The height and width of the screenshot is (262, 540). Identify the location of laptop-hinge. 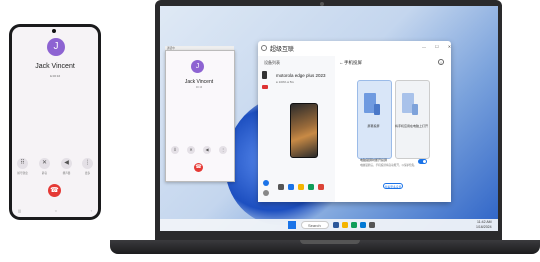
(330, 242).